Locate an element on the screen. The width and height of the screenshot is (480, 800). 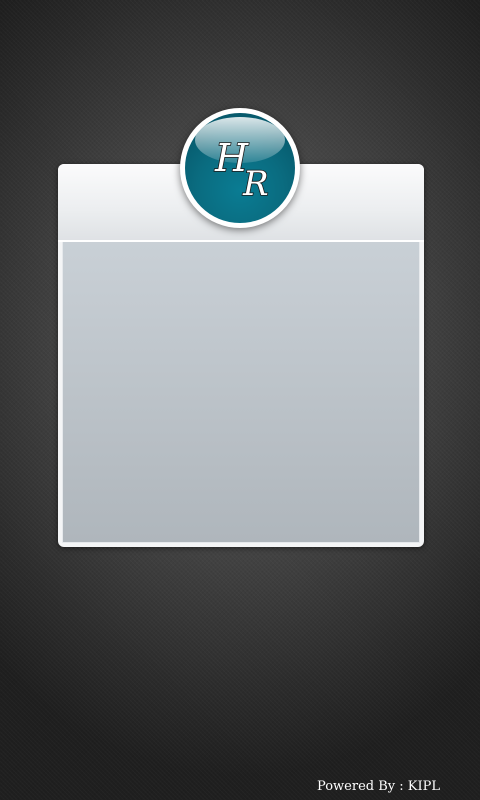
powered-by-label: Powered By : KIPL is located at coordinates (378, 786).